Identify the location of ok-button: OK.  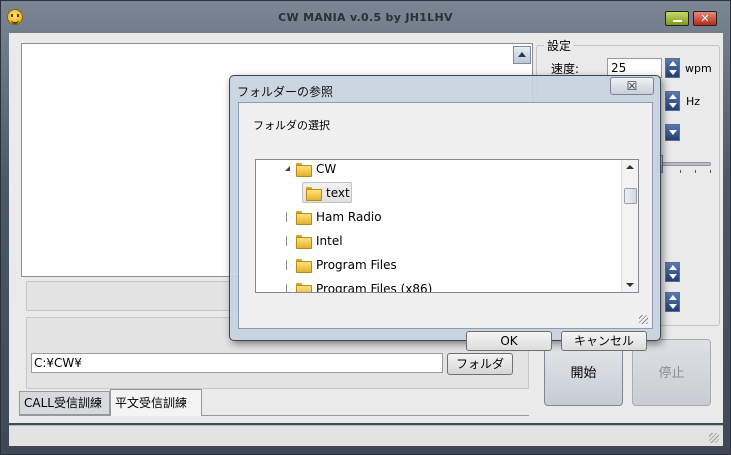
(509, 341).